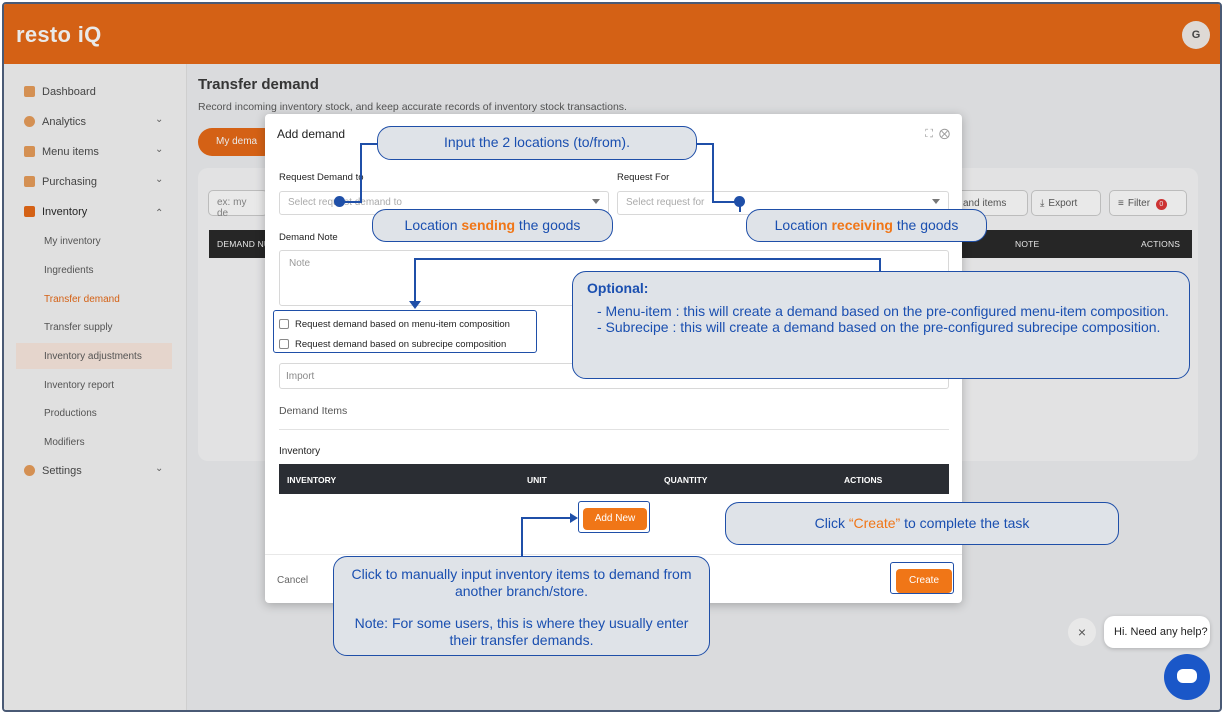 This screenshot has width=1224, height=714. I want to click on modal-window-controls: ⛶ ⨂, so click(937, 134).